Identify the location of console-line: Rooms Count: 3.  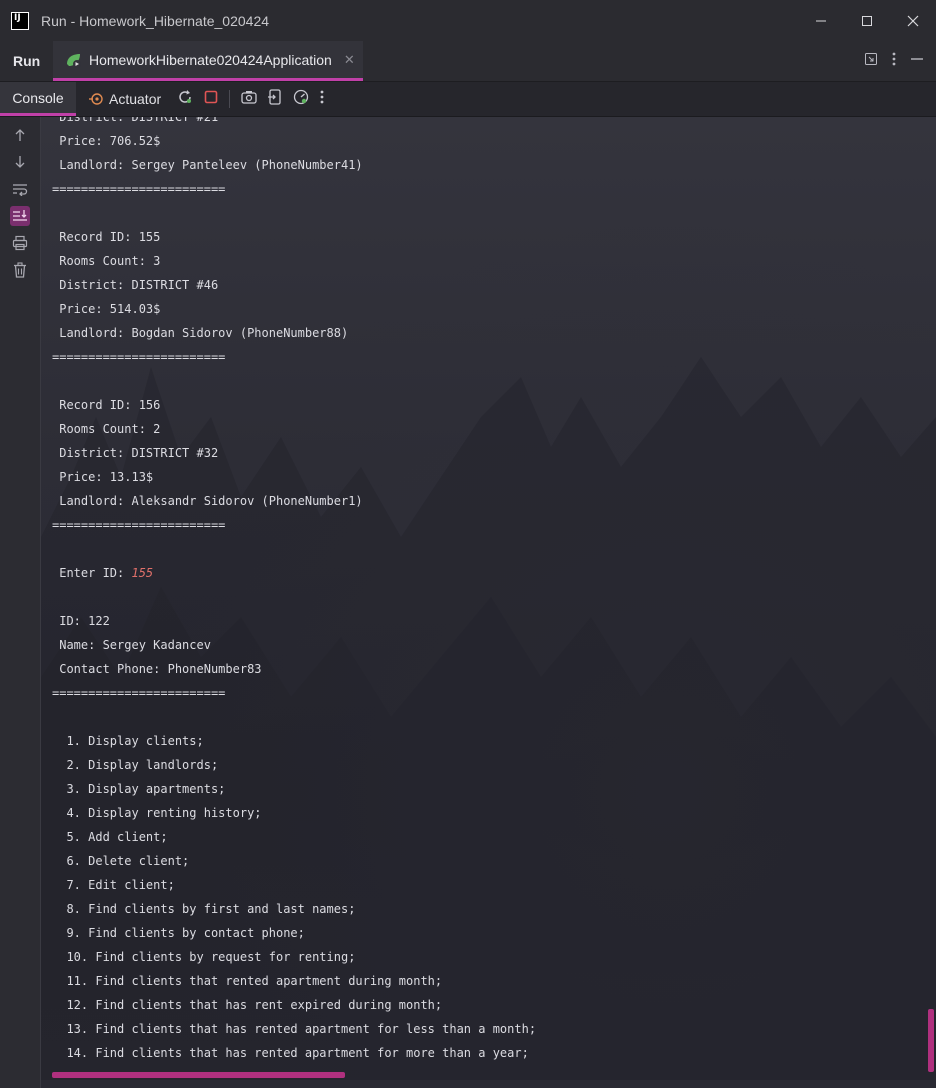
(484, 261).